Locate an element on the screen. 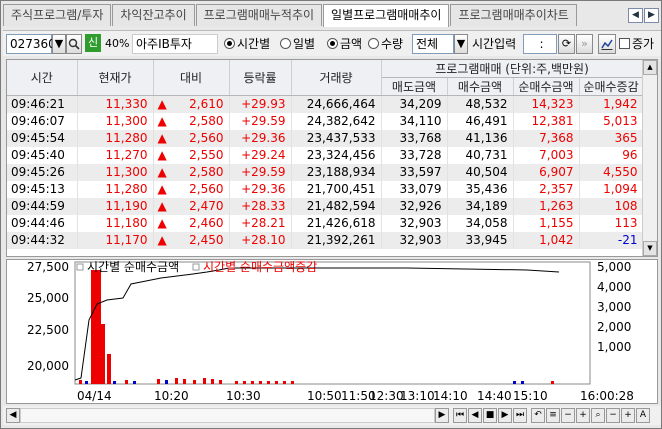 The height and width of the screenshot is (429, 662). play-icon: ▶ is located at coordinates (505, 415).